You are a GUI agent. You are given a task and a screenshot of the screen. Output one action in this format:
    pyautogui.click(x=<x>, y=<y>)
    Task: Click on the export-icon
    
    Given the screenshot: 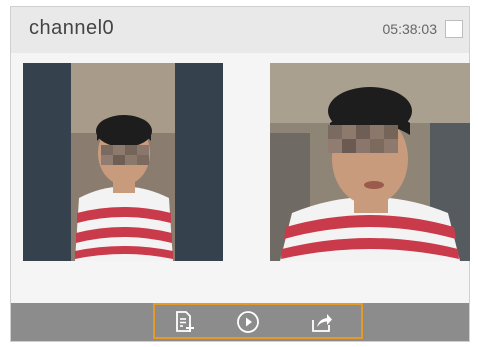 What is the action you would take?
    pyautogui.click(x=322, y=323)
    